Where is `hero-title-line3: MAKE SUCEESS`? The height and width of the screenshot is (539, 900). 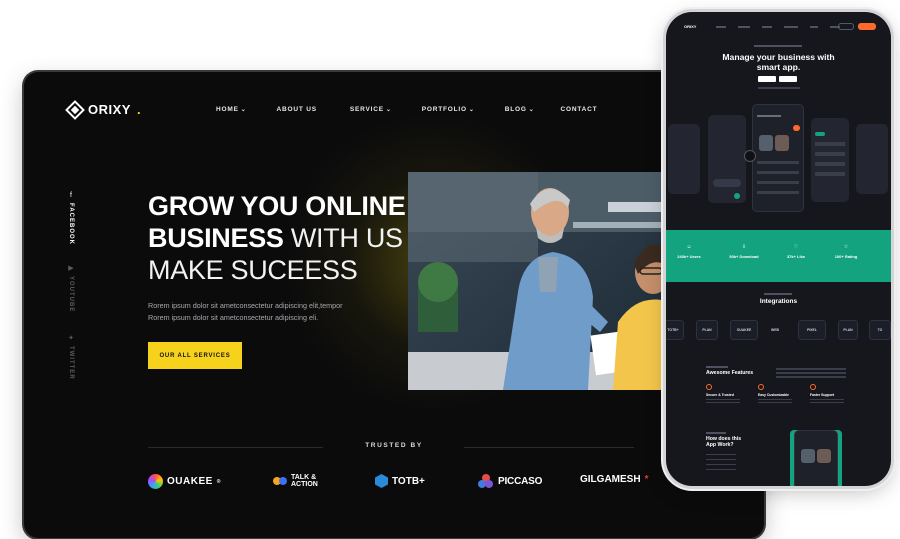
hero-title-line3: MAKE SUCEESS is located at coordinates (253, 270).